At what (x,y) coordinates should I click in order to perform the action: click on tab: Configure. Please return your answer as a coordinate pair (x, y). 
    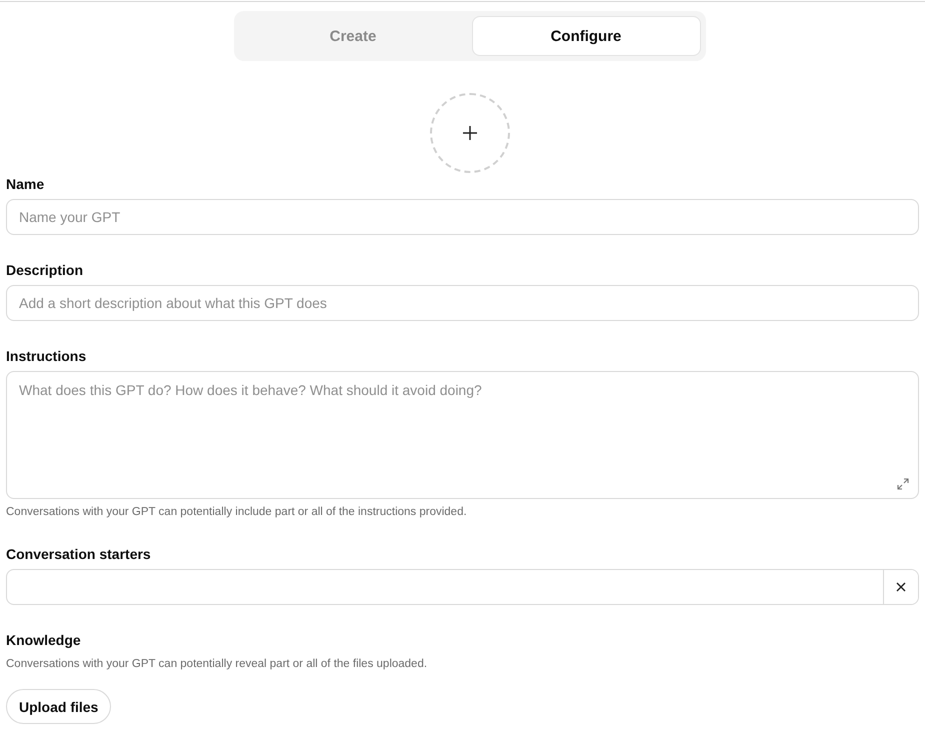
    Looking at the image, I should click on (586, 36).